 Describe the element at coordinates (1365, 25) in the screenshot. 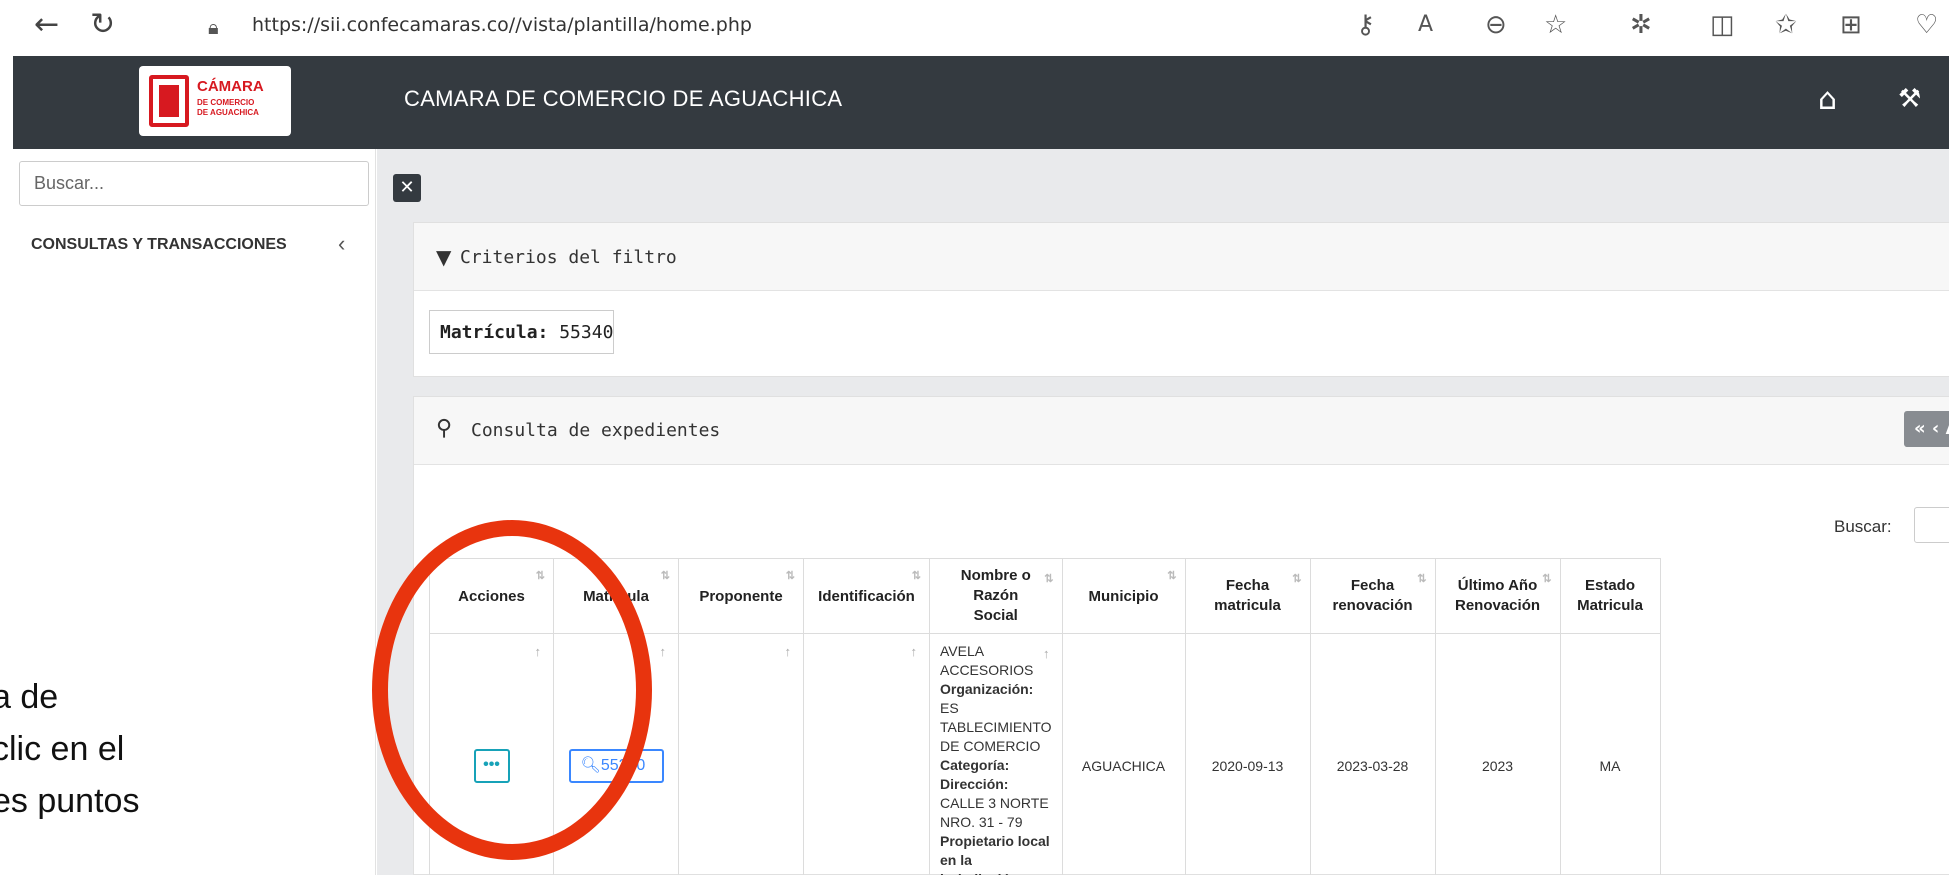

I see `key-icon: ⚷` at that location.